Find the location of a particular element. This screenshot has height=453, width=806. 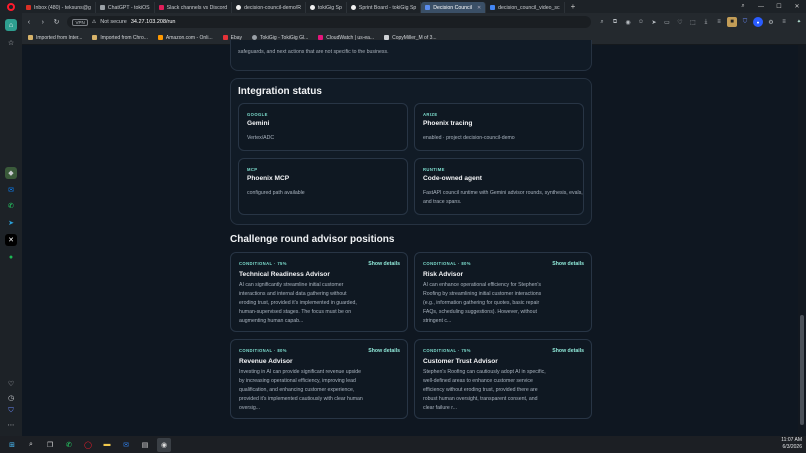

opera-menu-icon is located at coordinates (11, 6).